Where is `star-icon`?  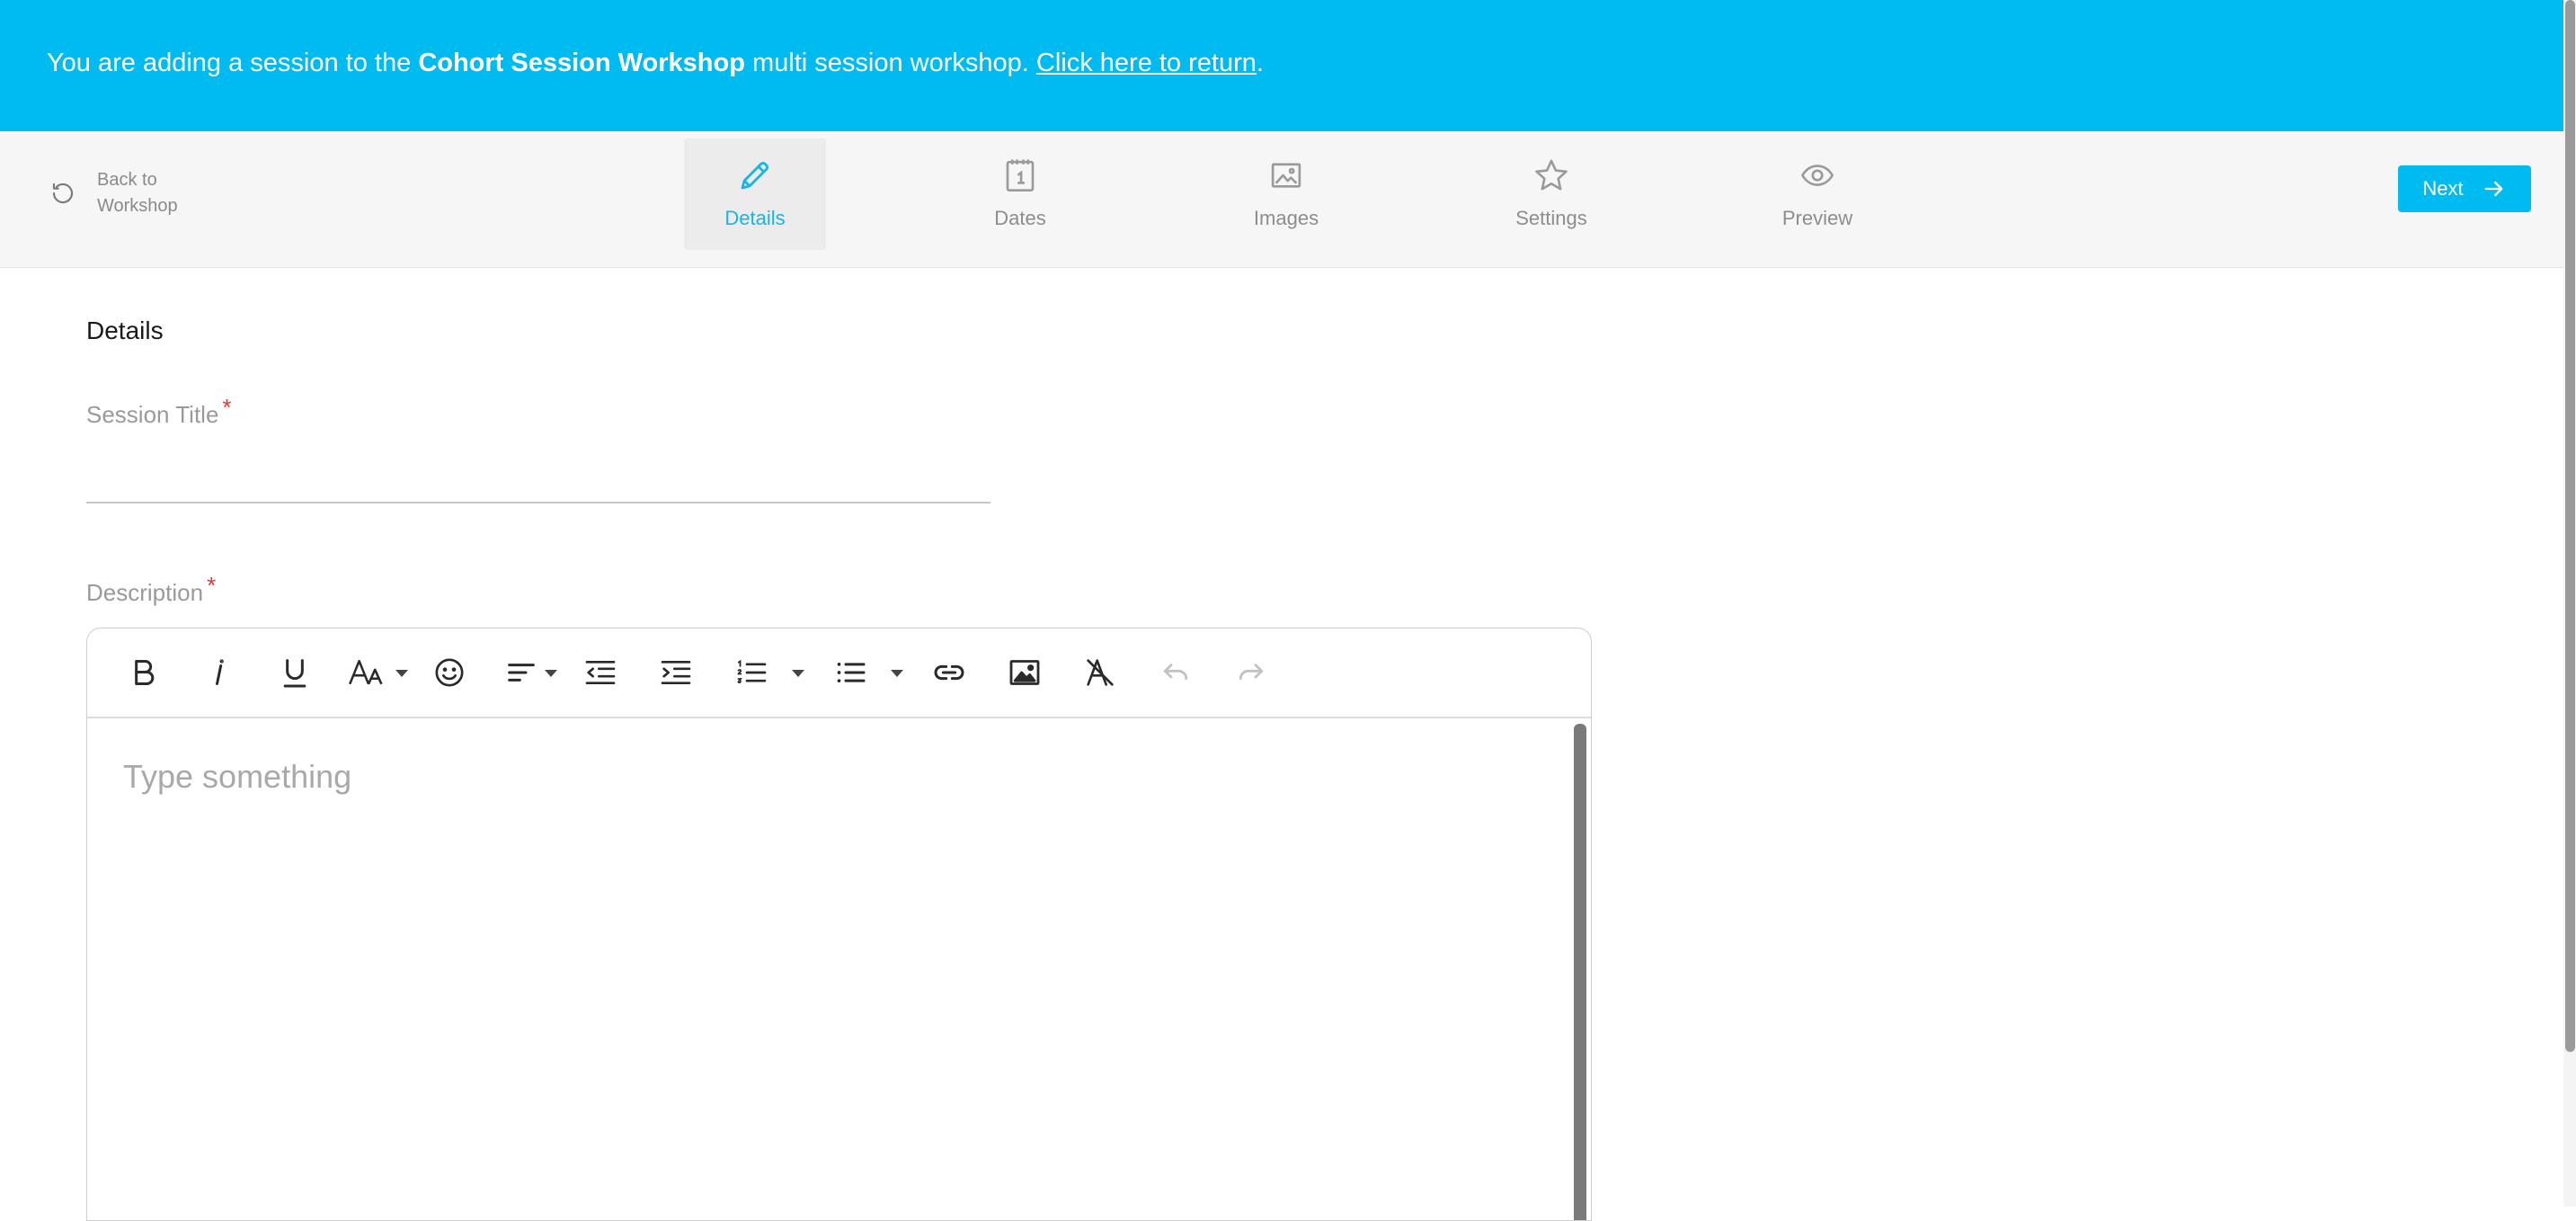 star-icon is located at coordinates (1551, 175).